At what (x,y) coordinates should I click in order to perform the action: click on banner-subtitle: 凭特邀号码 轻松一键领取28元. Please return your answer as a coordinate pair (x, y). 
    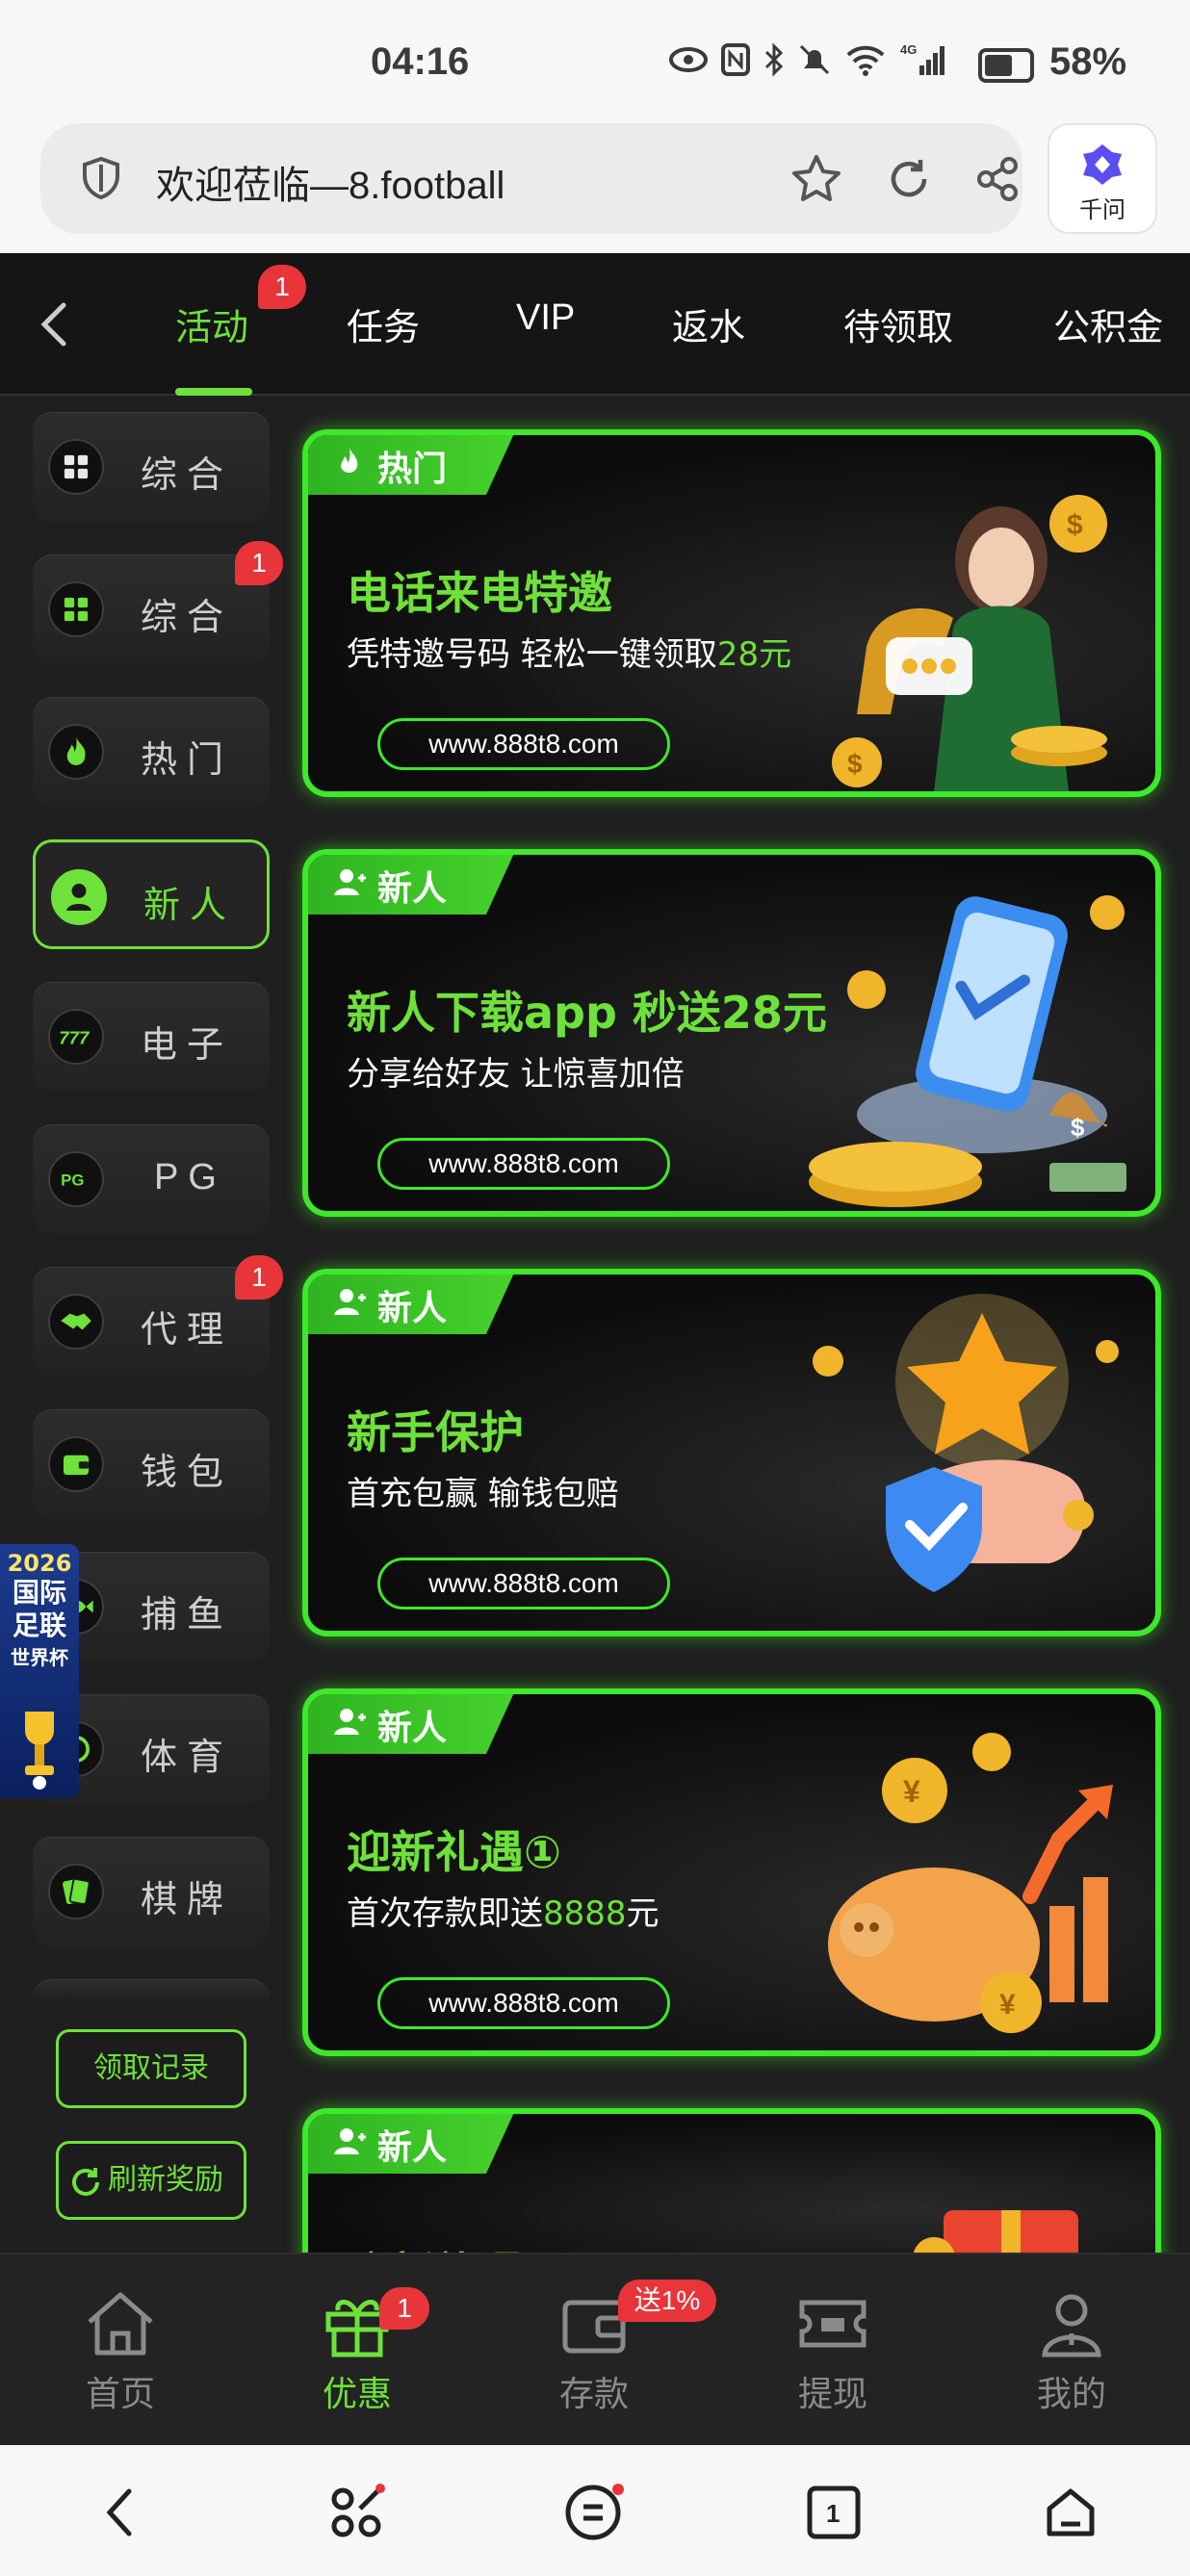
    Looking at the image, I should click on (569, 655).